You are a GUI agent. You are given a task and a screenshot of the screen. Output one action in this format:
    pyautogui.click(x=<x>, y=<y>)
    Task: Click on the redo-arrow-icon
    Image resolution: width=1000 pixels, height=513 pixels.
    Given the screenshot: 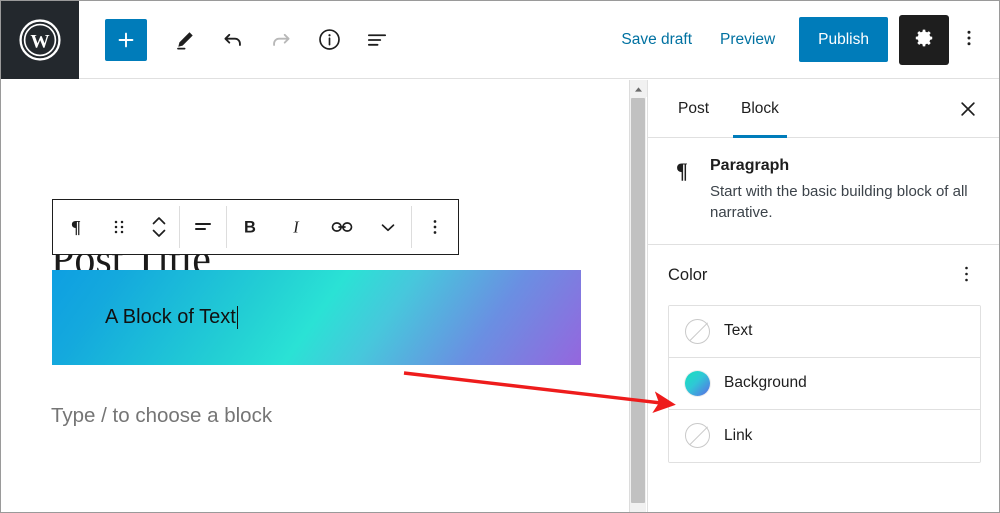 What is the action you would take?
    pyautogui.click(x=281, y=40)
    